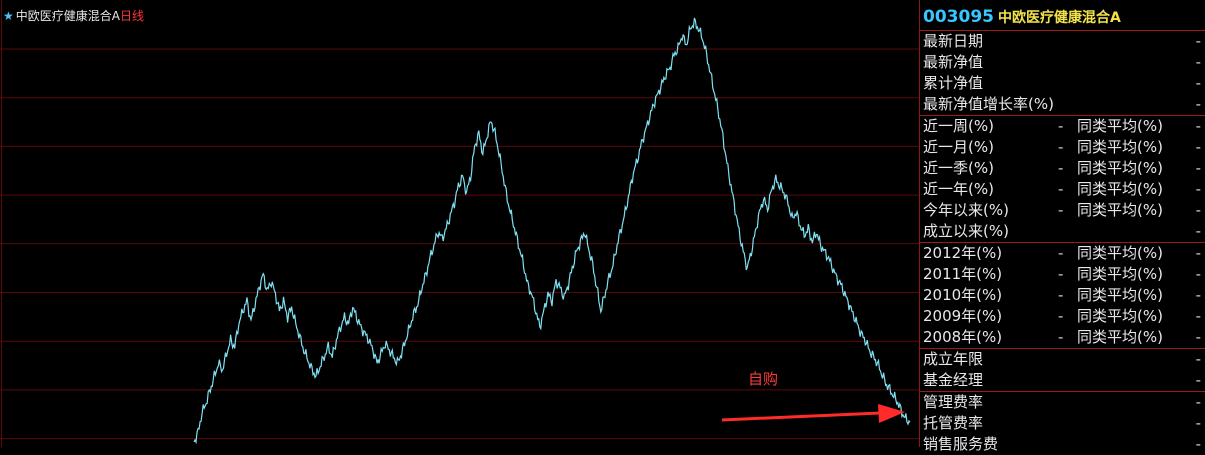 This screenshot has height=455, width=1205. Describe the element at coordinates (953, 41) in the screenshot. I see `row-label: 最新日期` at that location.